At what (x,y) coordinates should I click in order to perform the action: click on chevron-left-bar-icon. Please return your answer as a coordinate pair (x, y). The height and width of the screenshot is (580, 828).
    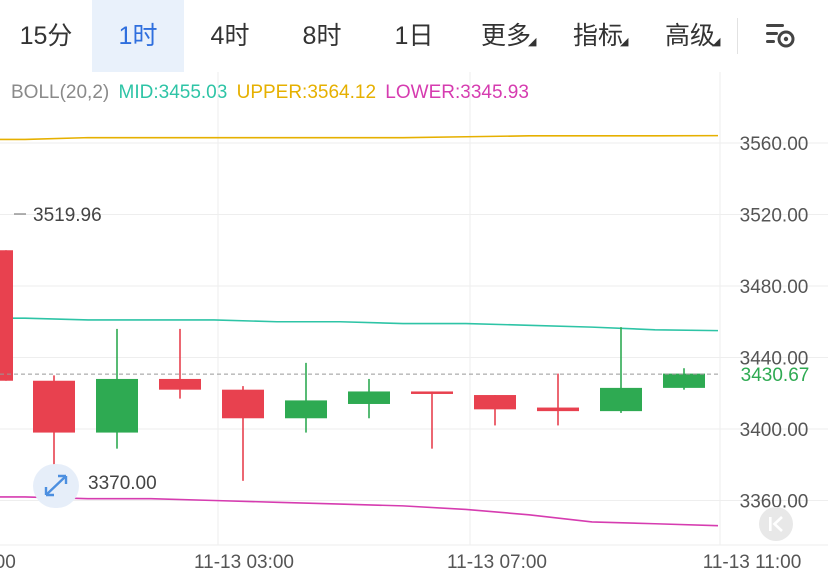
    Looking at the image, I should click on (776, 524).